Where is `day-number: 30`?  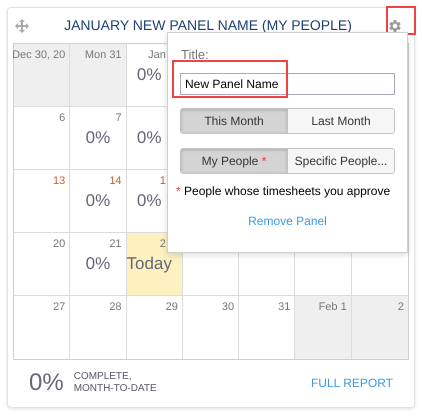
day-number: 30 is located at coordinates (228, 307).